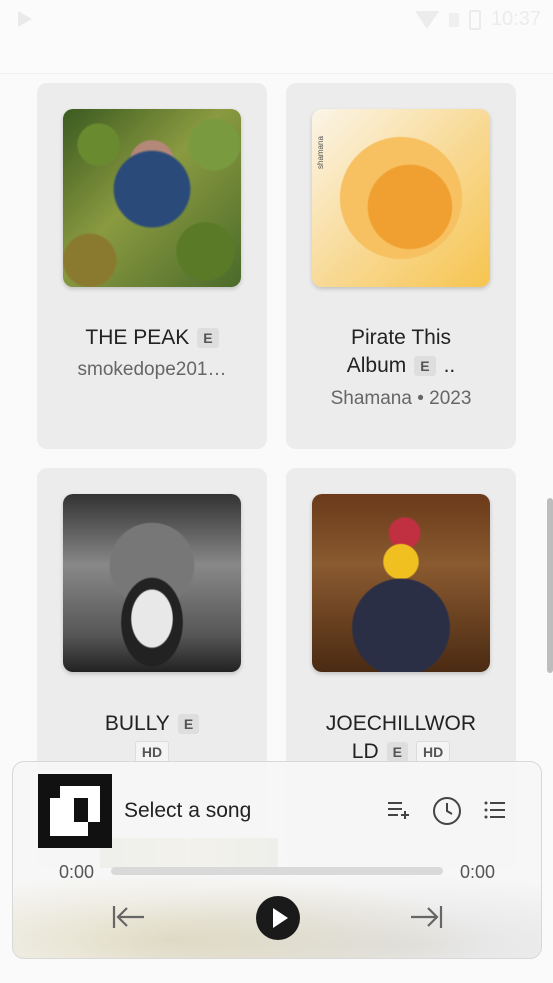 Image resolution: width=553 pixels, height=983 pixels. What do you see at coordinates (376, 365) in the screenshot?
I see `album-title-line2: Album` at bounding box center [376, 365].